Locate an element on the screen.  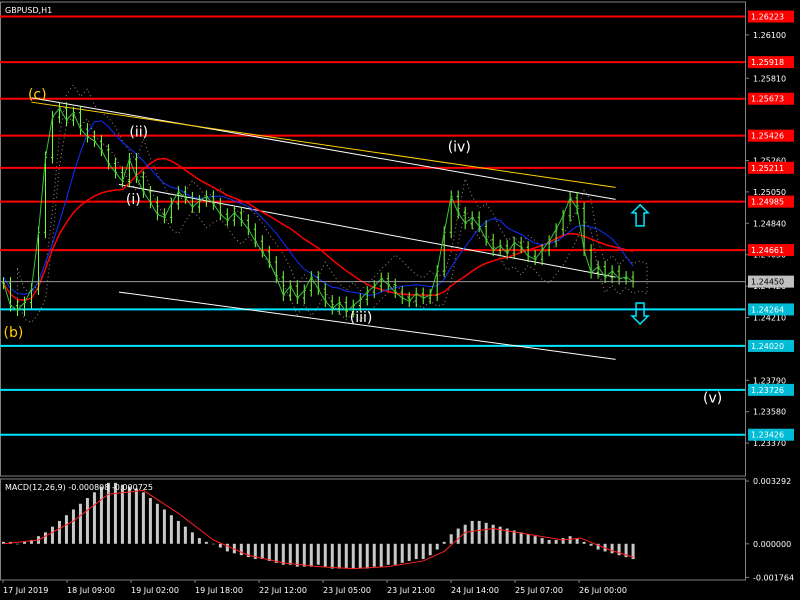
wave-label: (c) is located at coordinates (37, 95).